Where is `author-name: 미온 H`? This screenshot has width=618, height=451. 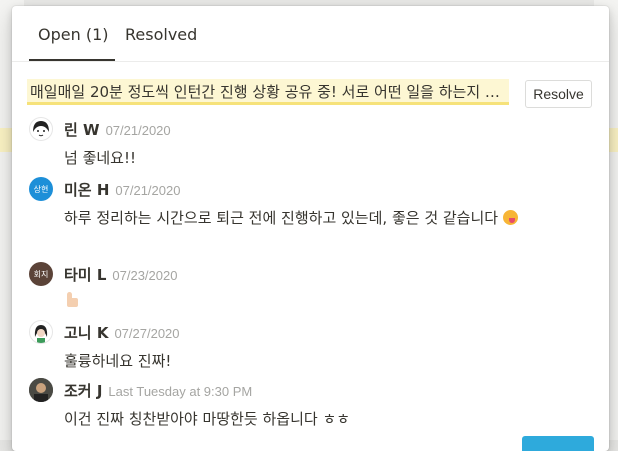 author-name: 미온 H is located at coordinates (87, 190).